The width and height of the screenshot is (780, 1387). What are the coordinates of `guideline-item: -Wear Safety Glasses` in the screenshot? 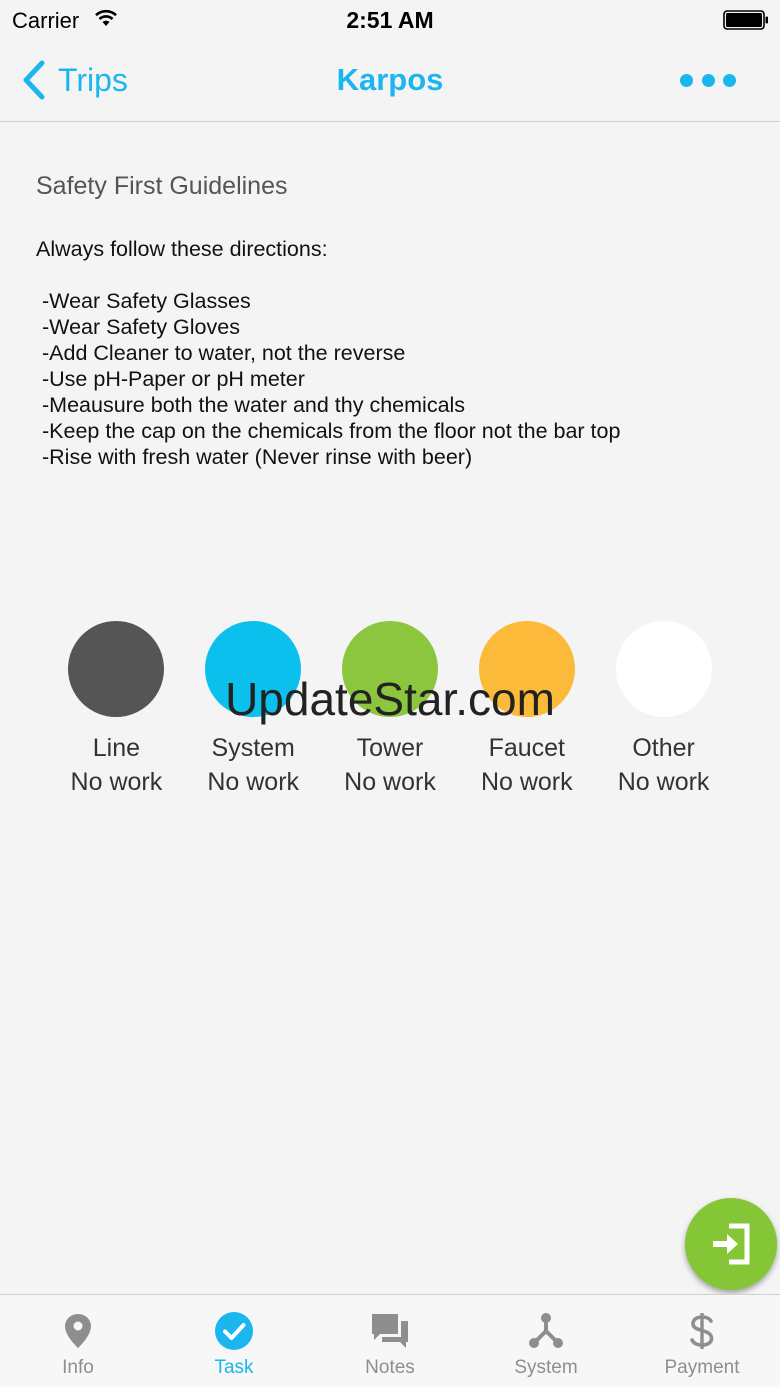 It's located at (146, 301).